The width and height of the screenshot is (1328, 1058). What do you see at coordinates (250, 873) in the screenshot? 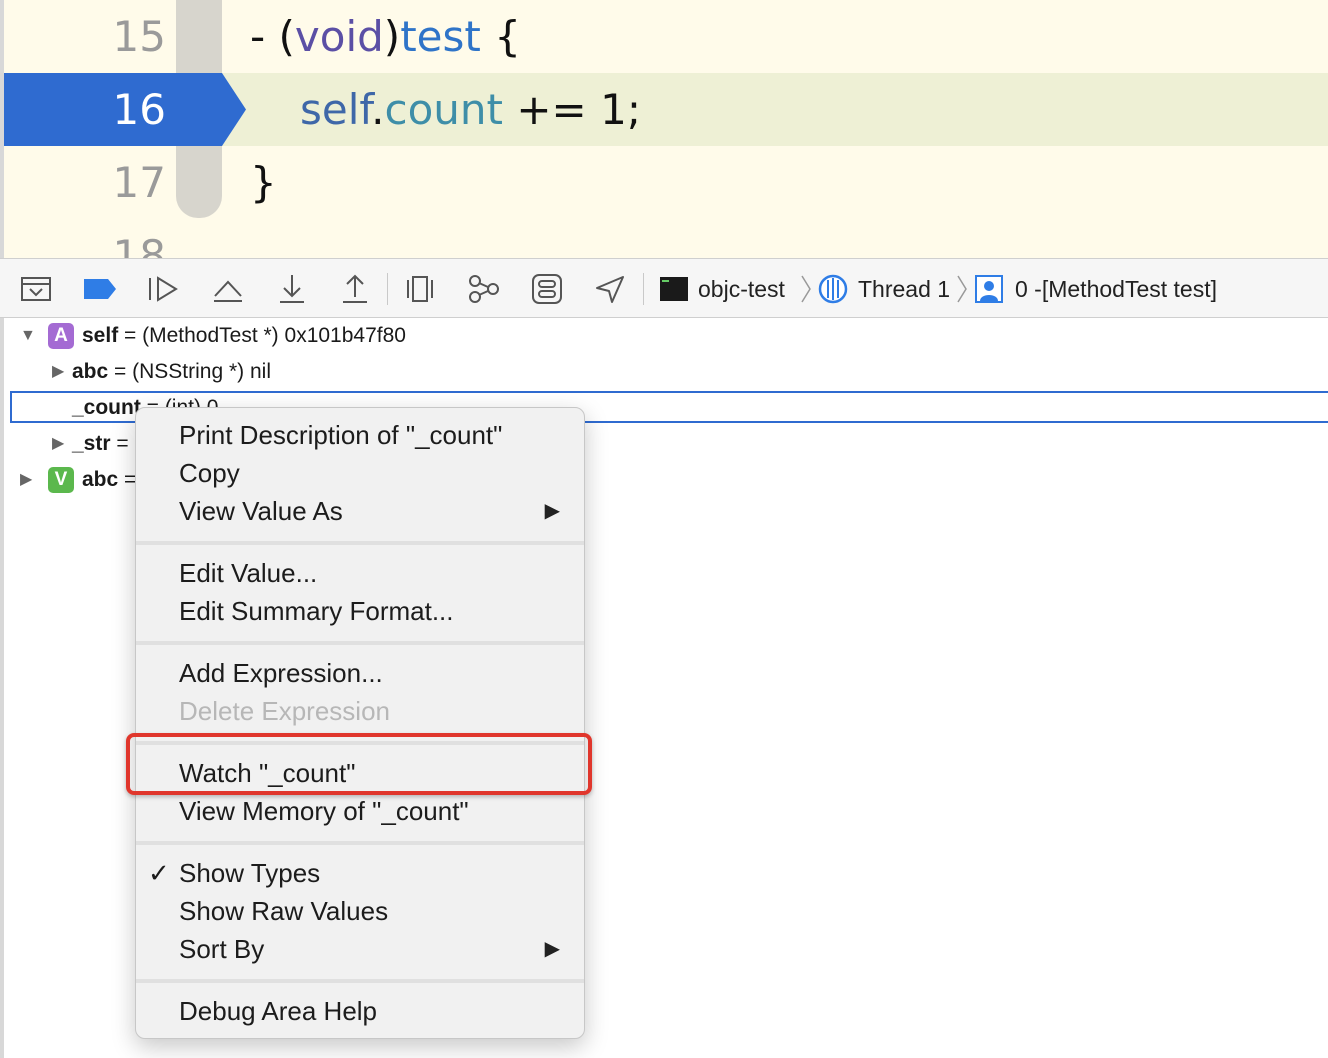
I see `menu-item-label: Show Types` at bounding box center [250, 873].